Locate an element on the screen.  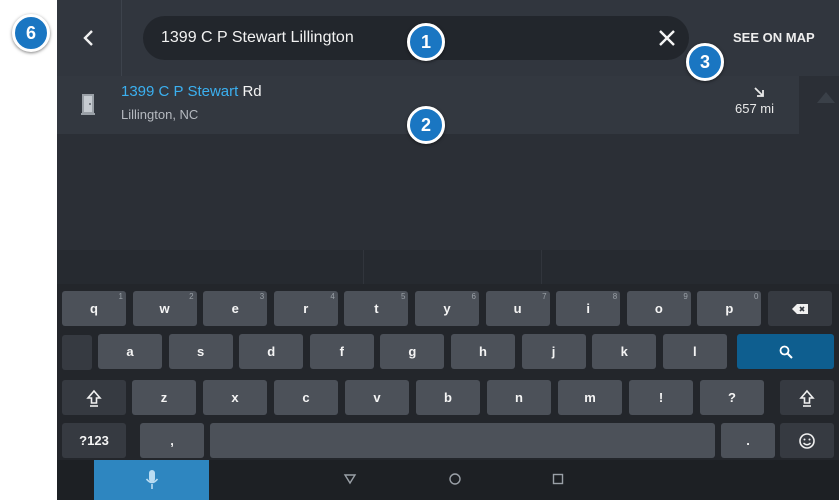
callout-badge: 2 is located at coordinates (426, 125).